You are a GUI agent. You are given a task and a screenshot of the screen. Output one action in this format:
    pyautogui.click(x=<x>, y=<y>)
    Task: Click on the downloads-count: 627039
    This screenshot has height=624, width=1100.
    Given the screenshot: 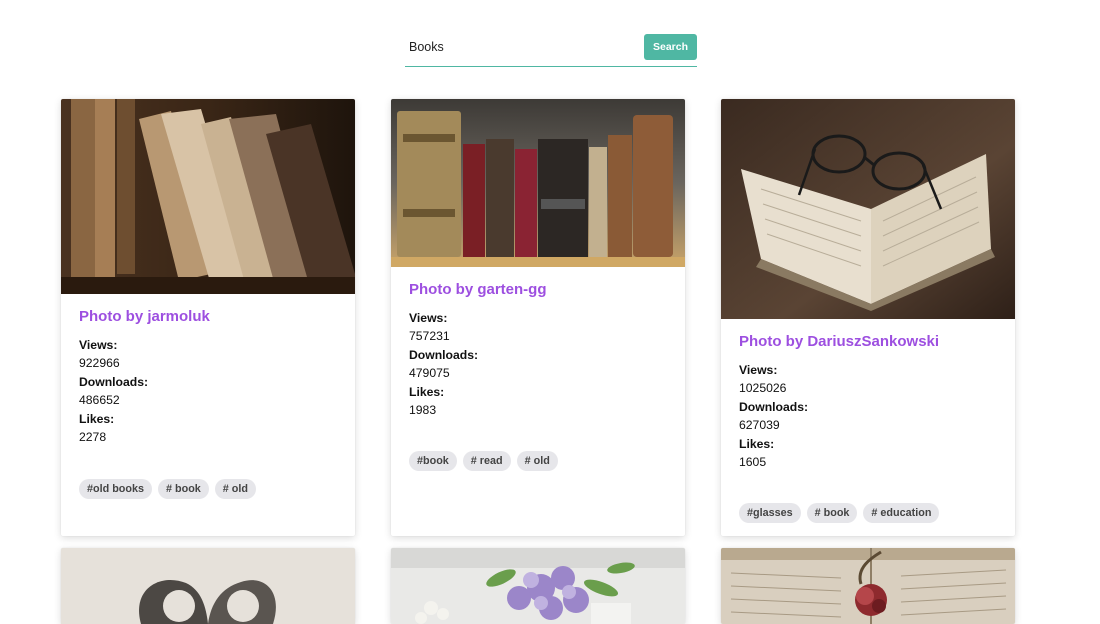 What is the action you would take?
    pyautogui.click(x=759, y=425)
    